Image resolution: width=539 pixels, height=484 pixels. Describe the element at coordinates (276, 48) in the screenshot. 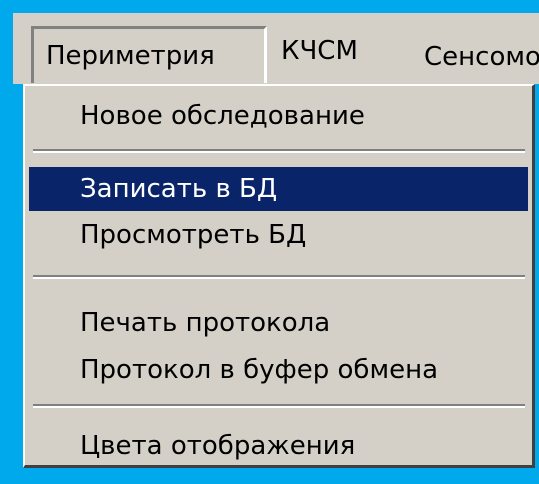

I see `menu-bar: Периметрия КЧСМ Сенсомот` at that location.